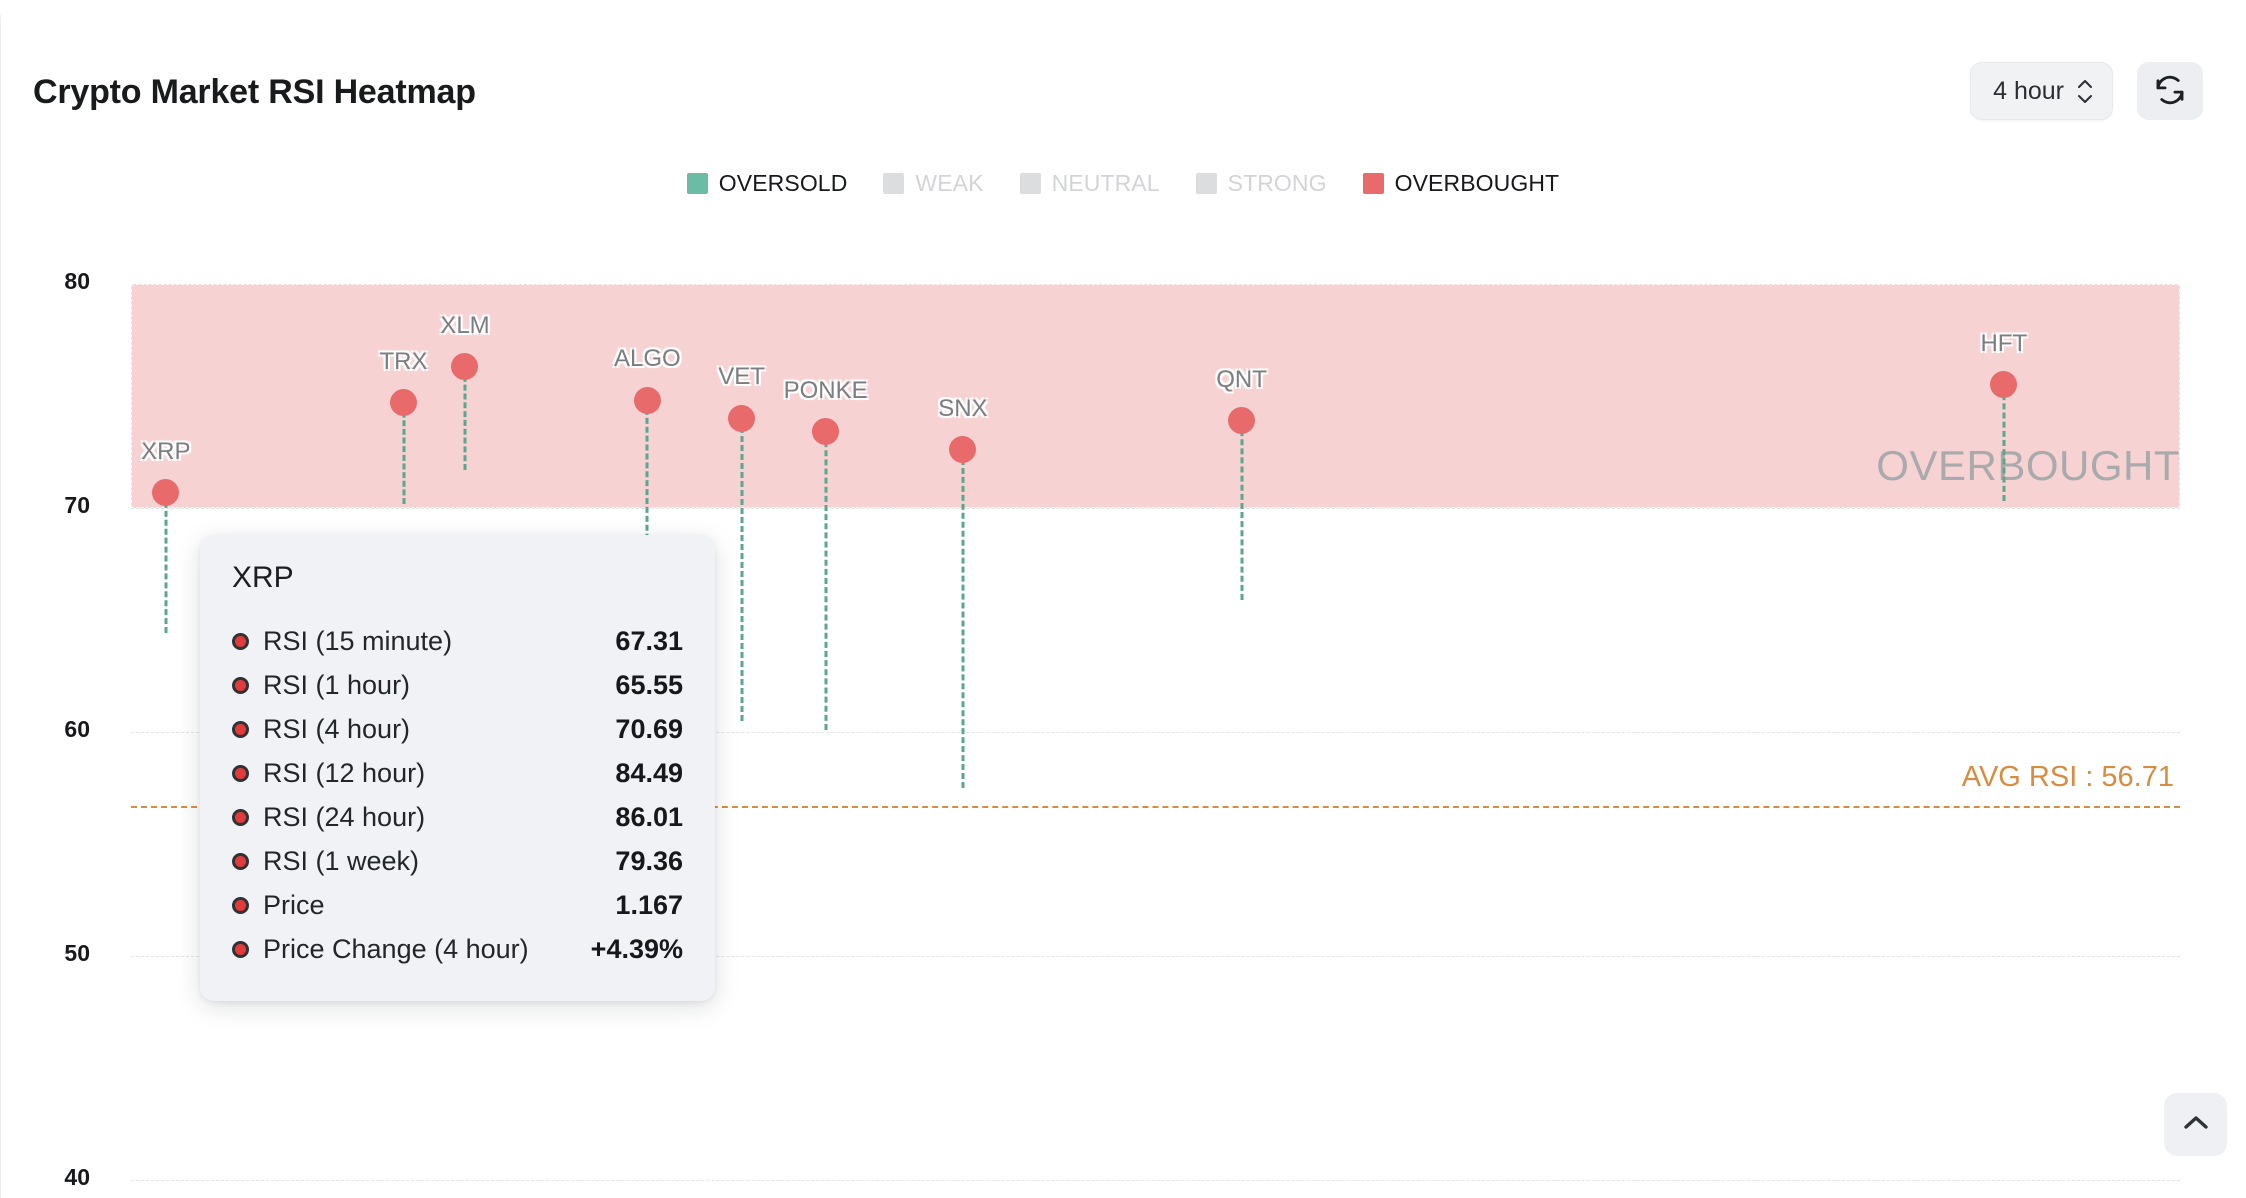 Image resolution: width=2246 pixels, height=1198 pixels. What do you see at coordinates (341, 860) in the screenshot?
I see `tooltip-row-key: RSI (1 week)` at bounding box center [341, 860].